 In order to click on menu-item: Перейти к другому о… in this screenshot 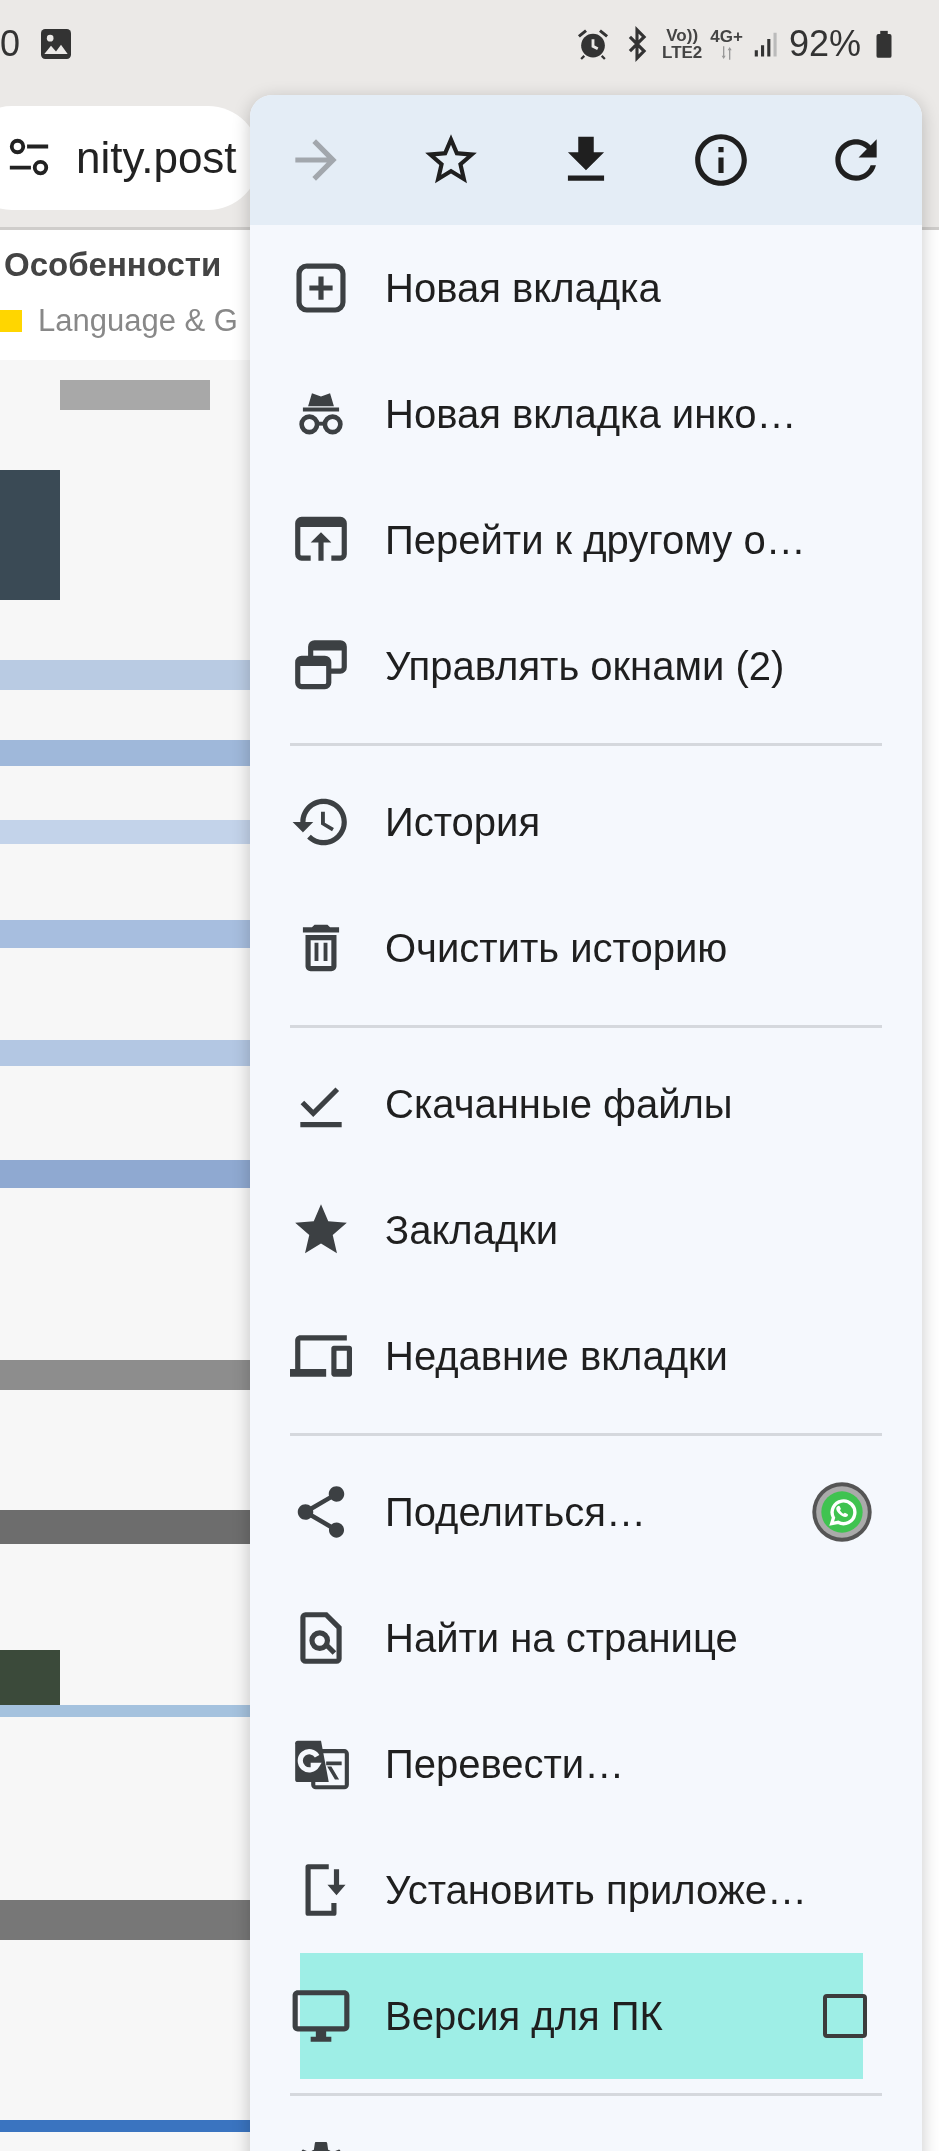, I will do `click(586, 540)`.